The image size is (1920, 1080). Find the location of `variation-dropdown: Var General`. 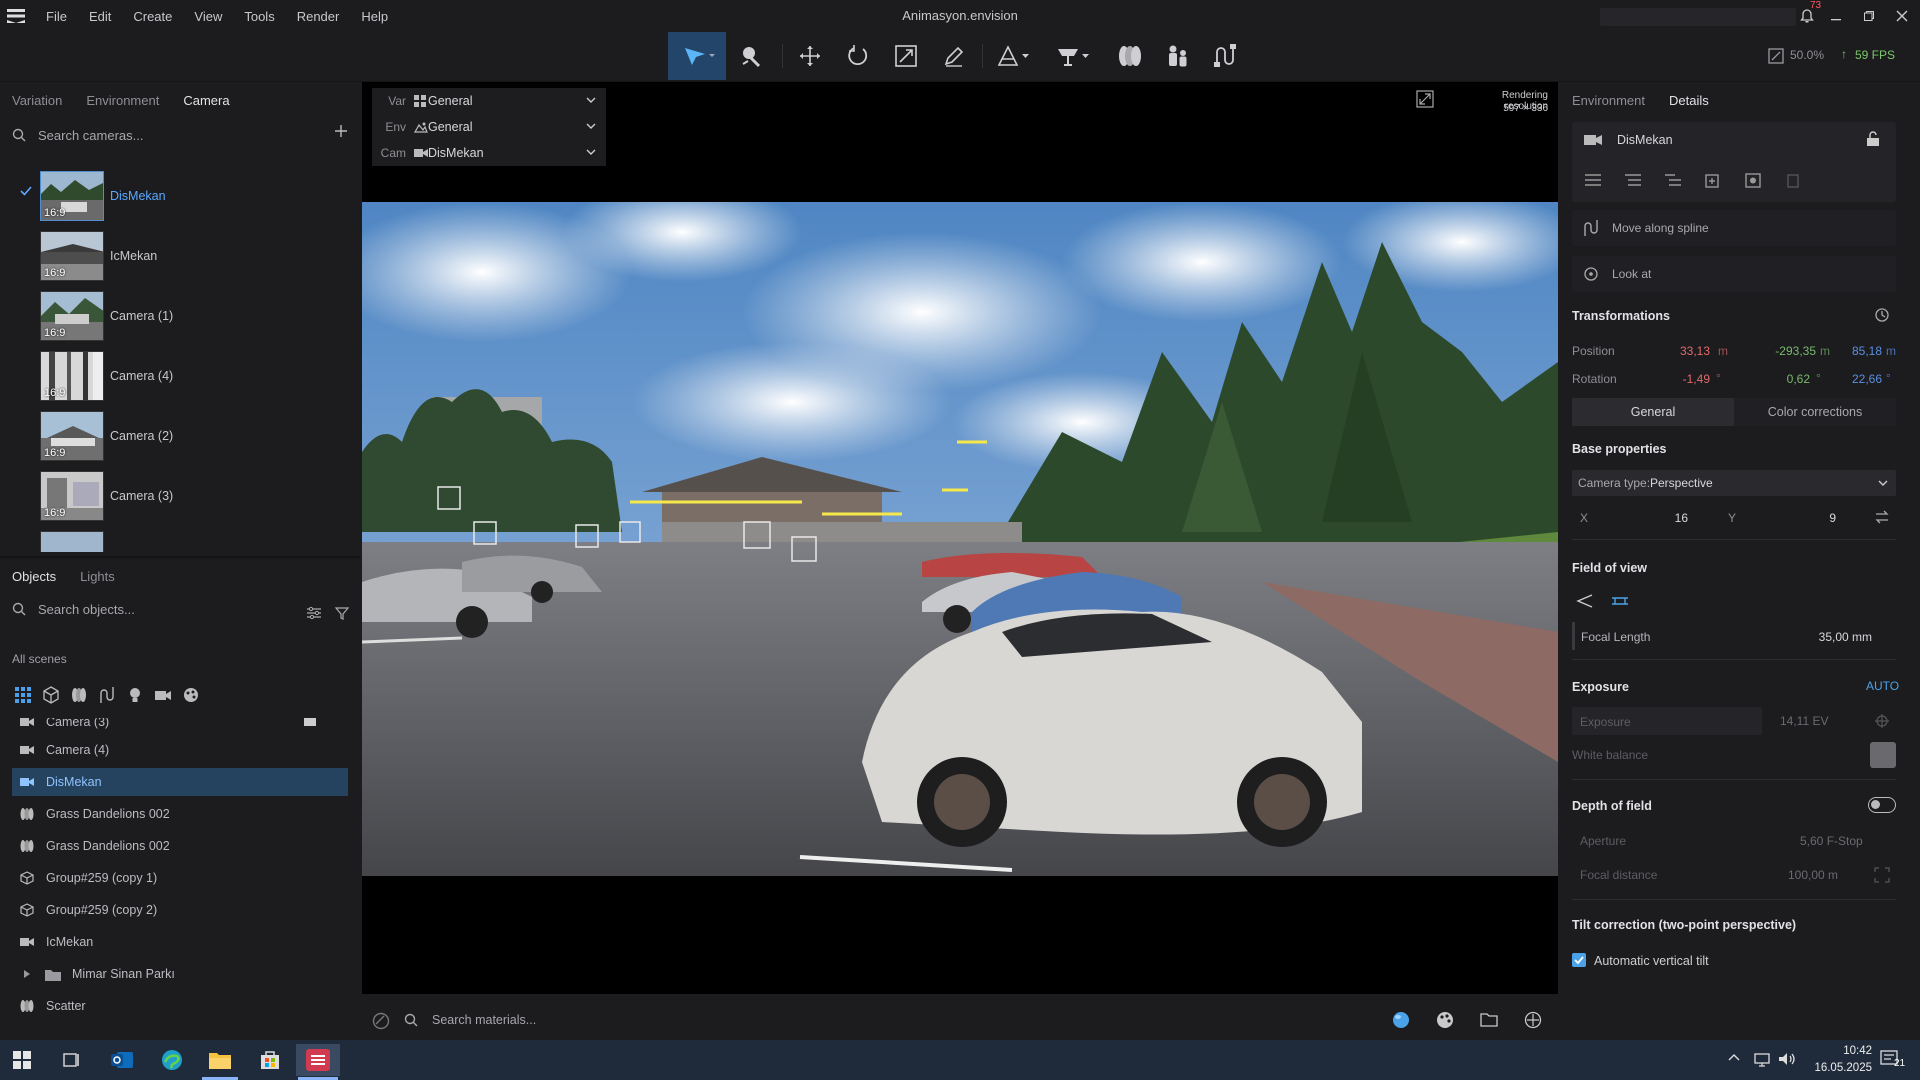

variation-dropdown: Var General is located at coordinates (489, 101).